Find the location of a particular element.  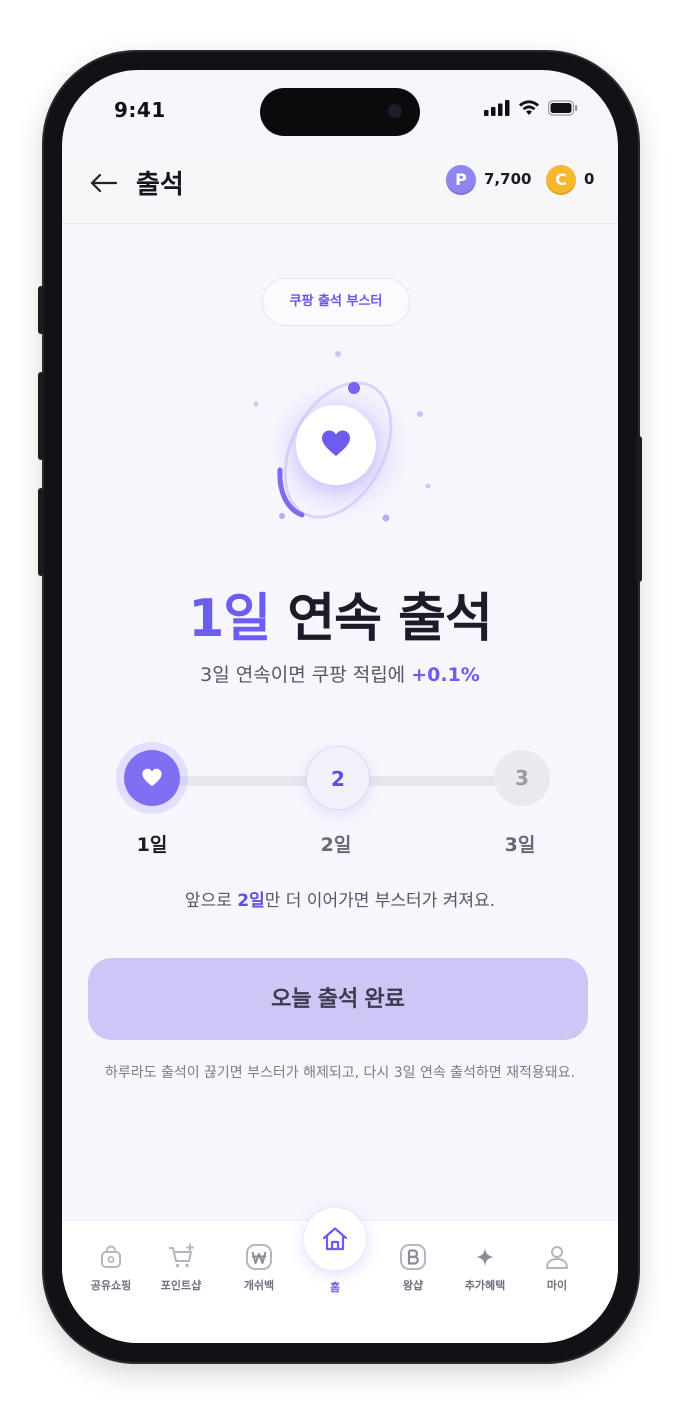

battery-icon is located at coordinates (563, 108).